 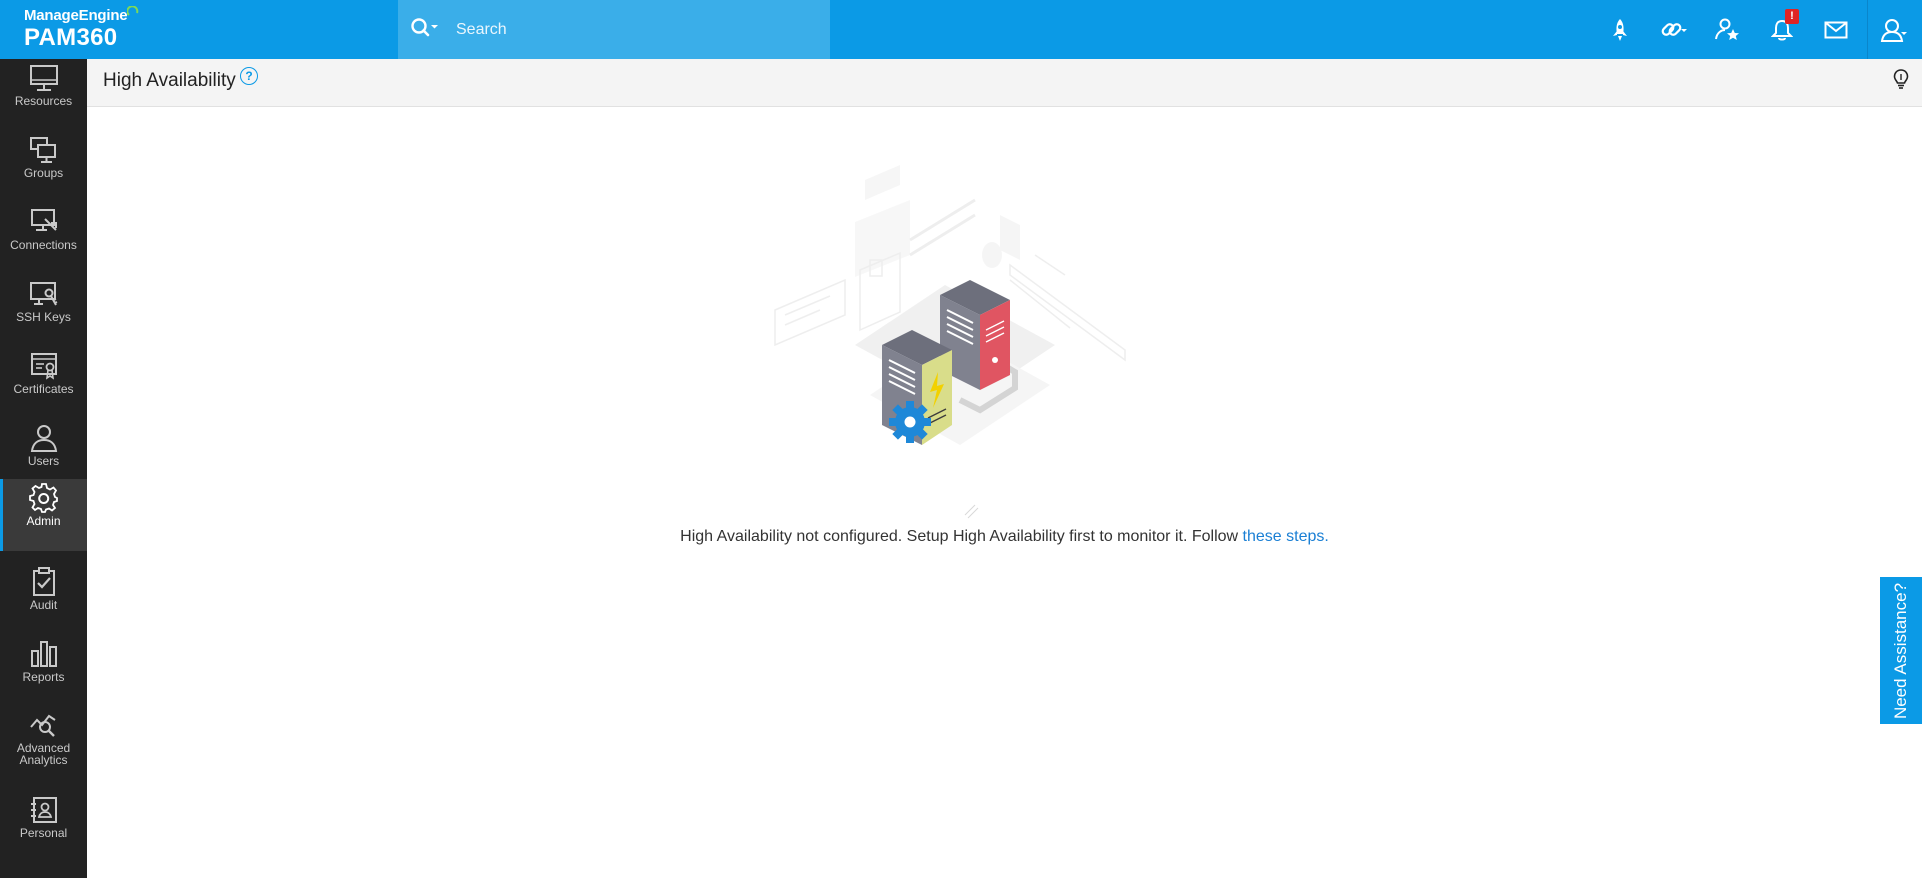 What do you see at coordinates (43, 833) in the screenshot?
I see `sidebar-item-label: Personal` at bounding box center [43, 833].